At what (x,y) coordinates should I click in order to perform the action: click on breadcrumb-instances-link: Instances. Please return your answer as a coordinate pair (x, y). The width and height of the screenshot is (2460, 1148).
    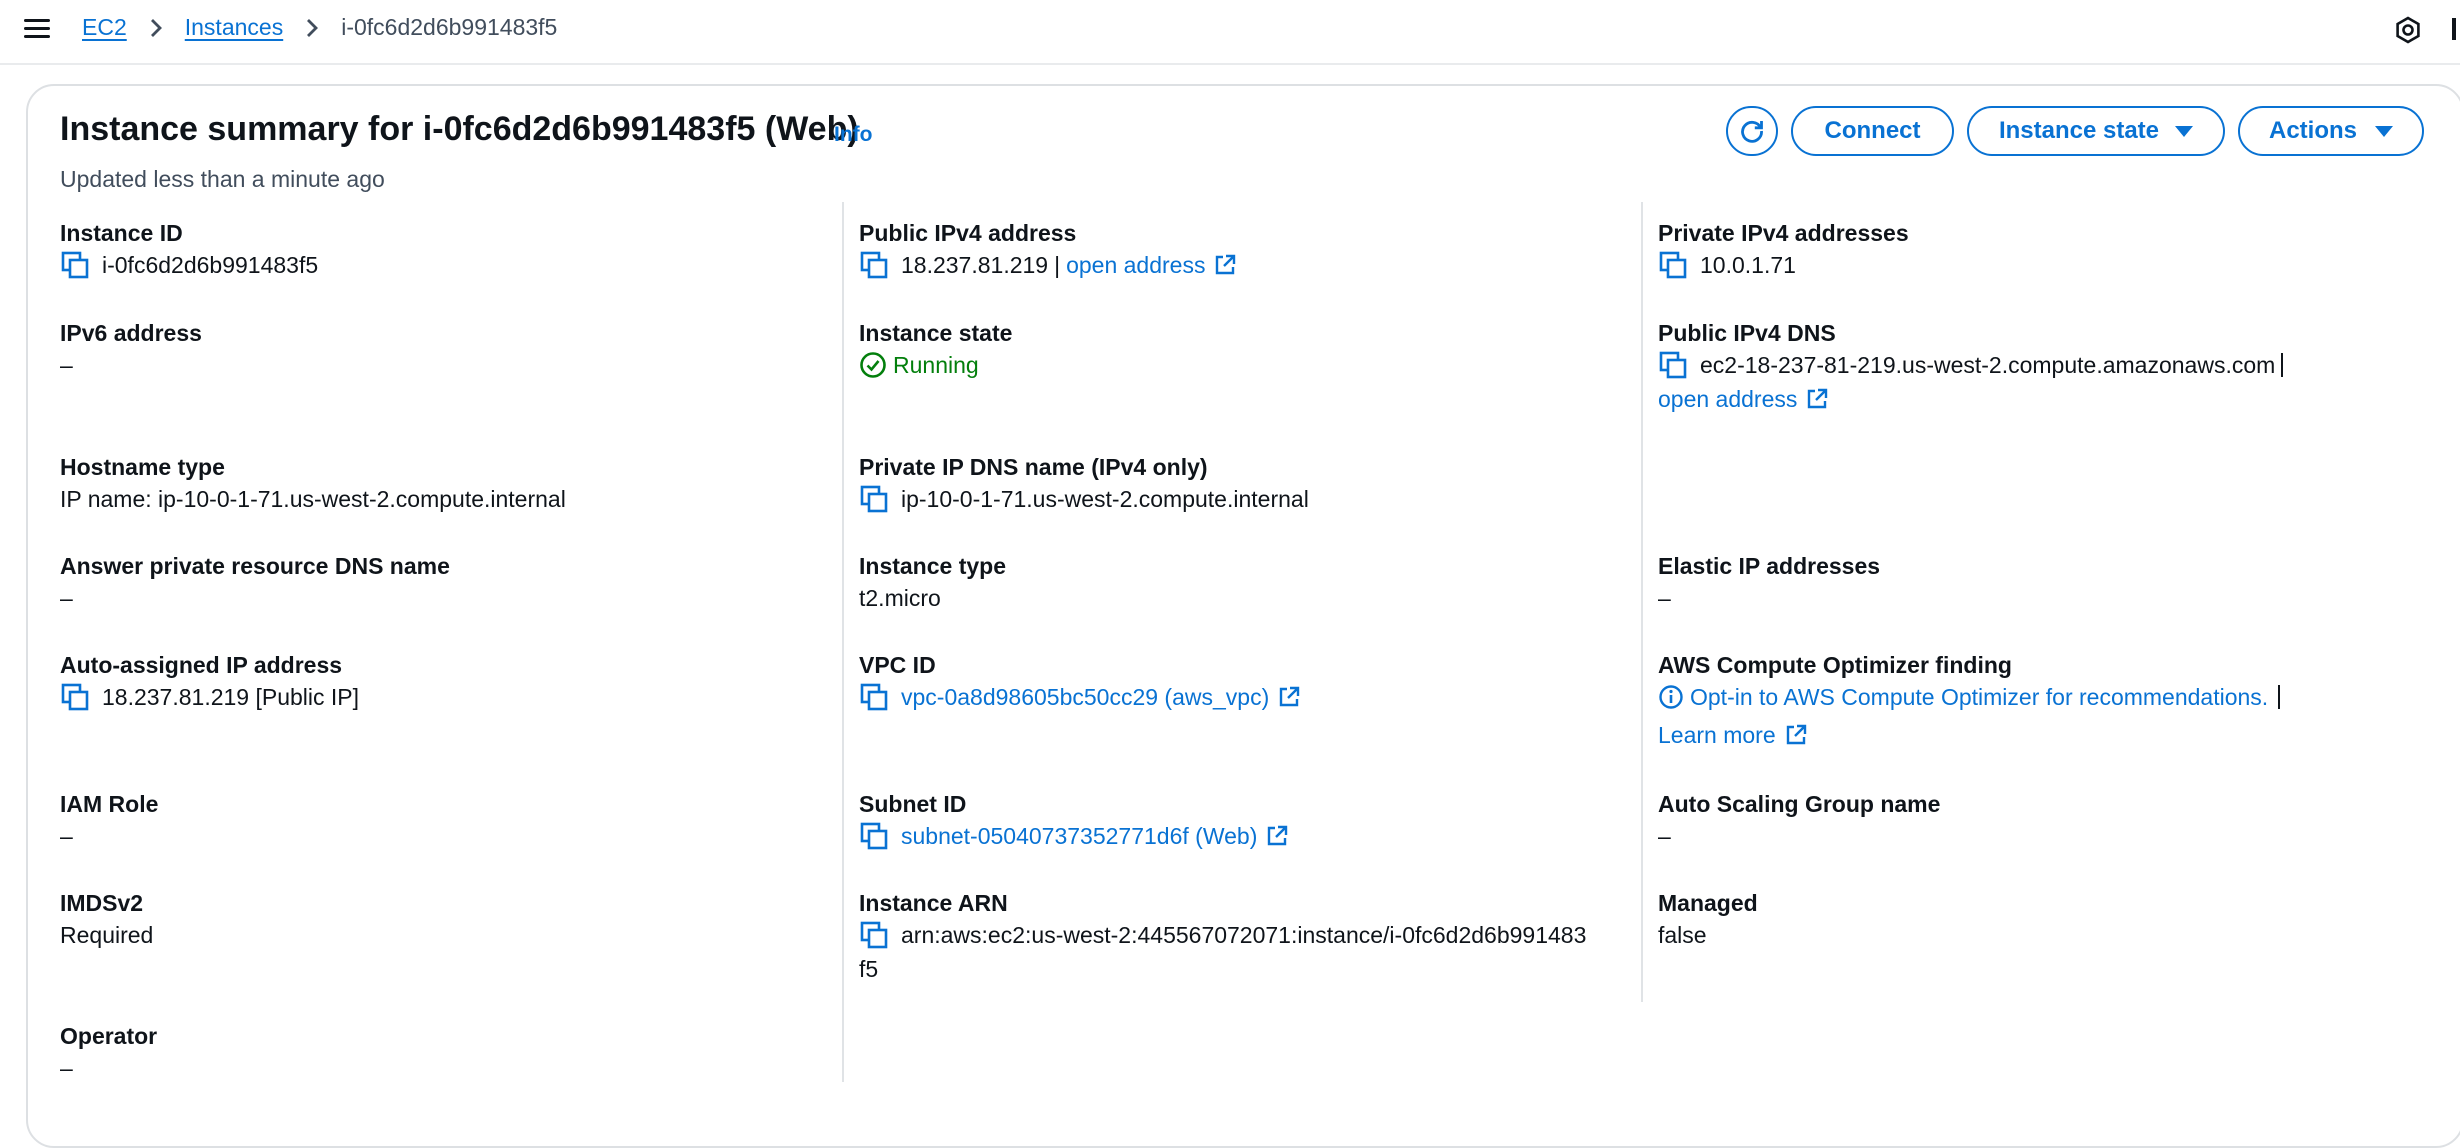
    Looking at the image, I should click on (234, 27).